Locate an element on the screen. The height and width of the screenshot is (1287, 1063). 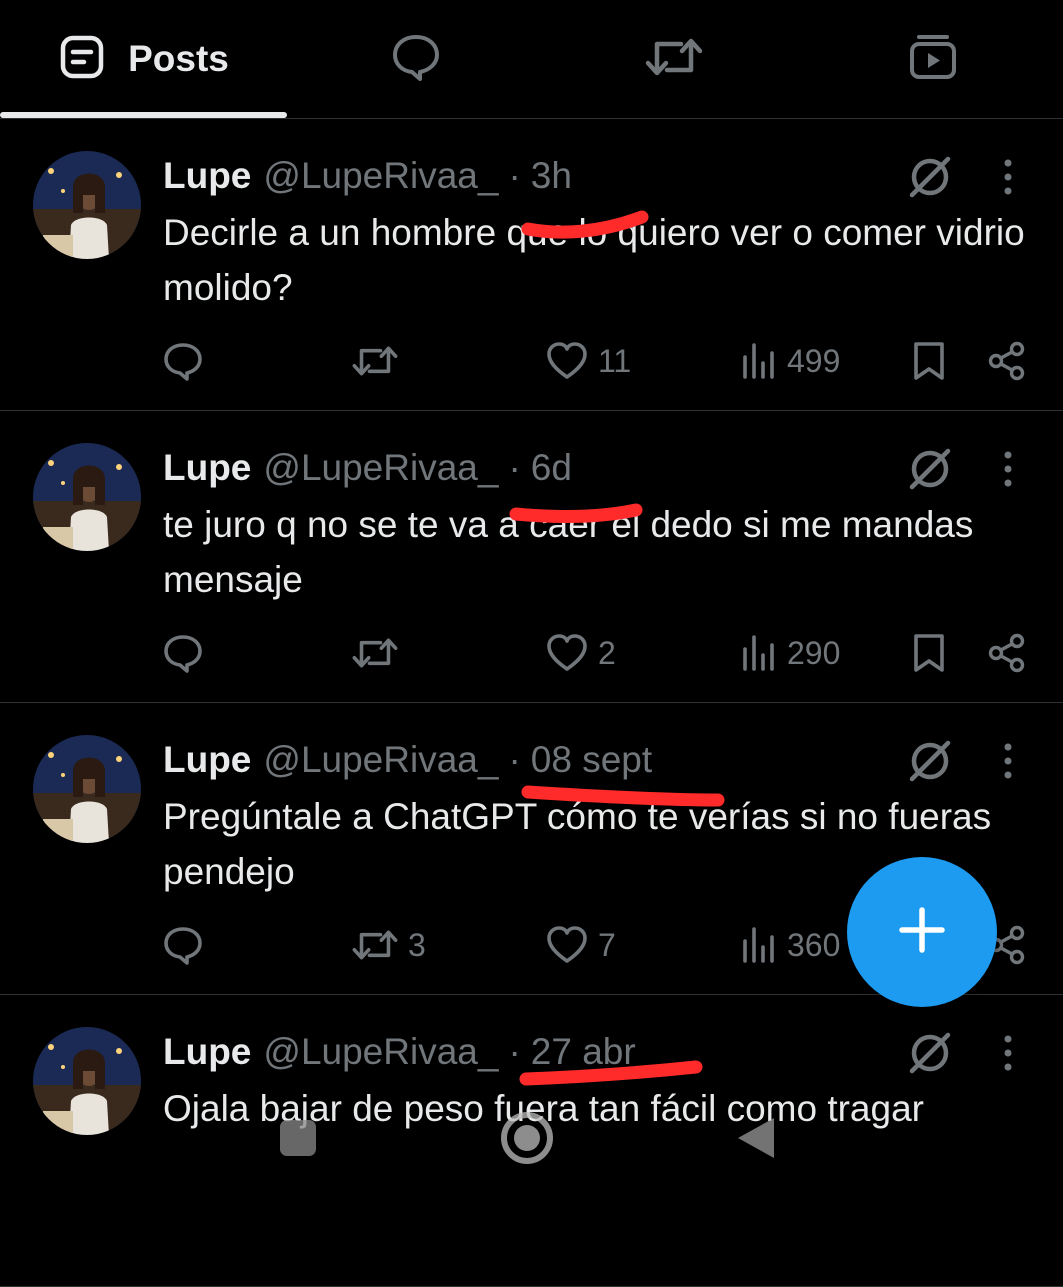
repost-count: 3 is located at coordinates (417, 944).